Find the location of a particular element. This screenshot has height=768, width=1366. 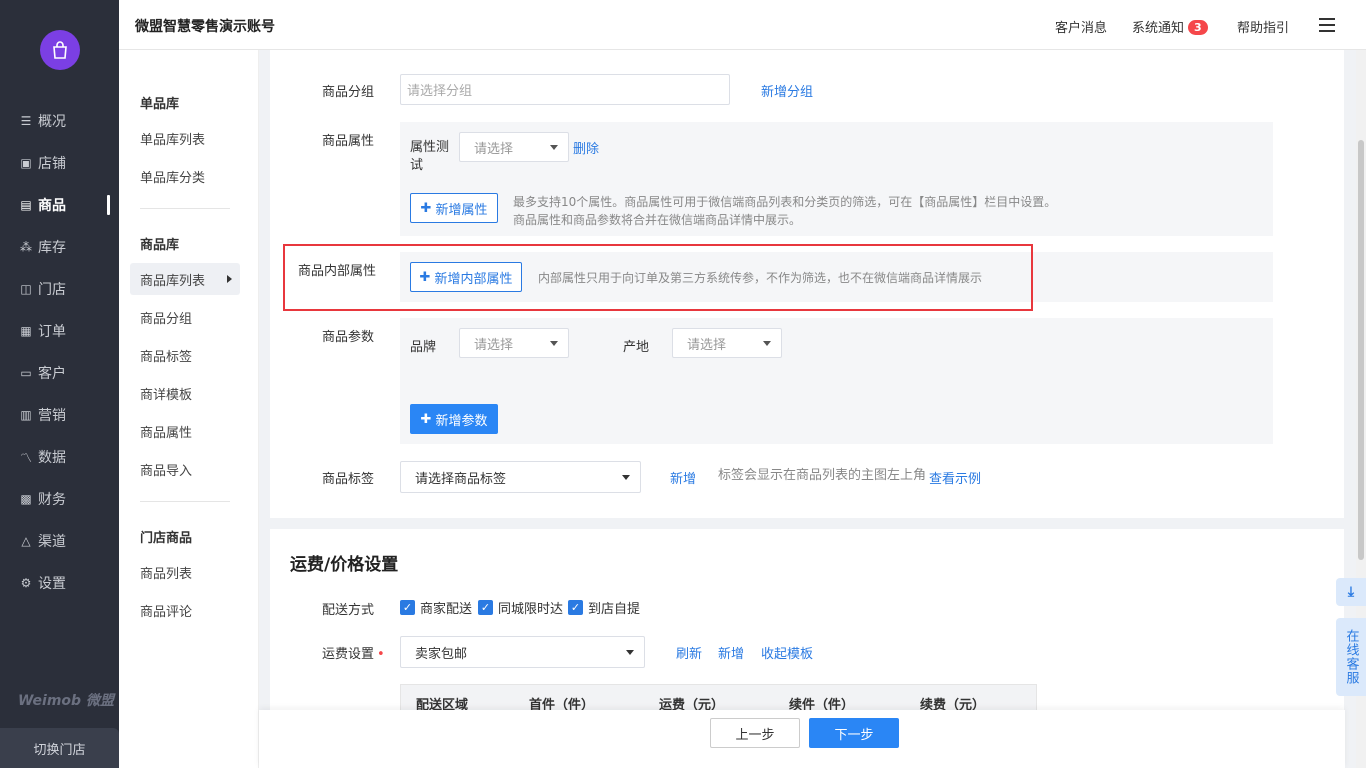

prev-step-button: 上一步 is located at coordinates (755, 733).